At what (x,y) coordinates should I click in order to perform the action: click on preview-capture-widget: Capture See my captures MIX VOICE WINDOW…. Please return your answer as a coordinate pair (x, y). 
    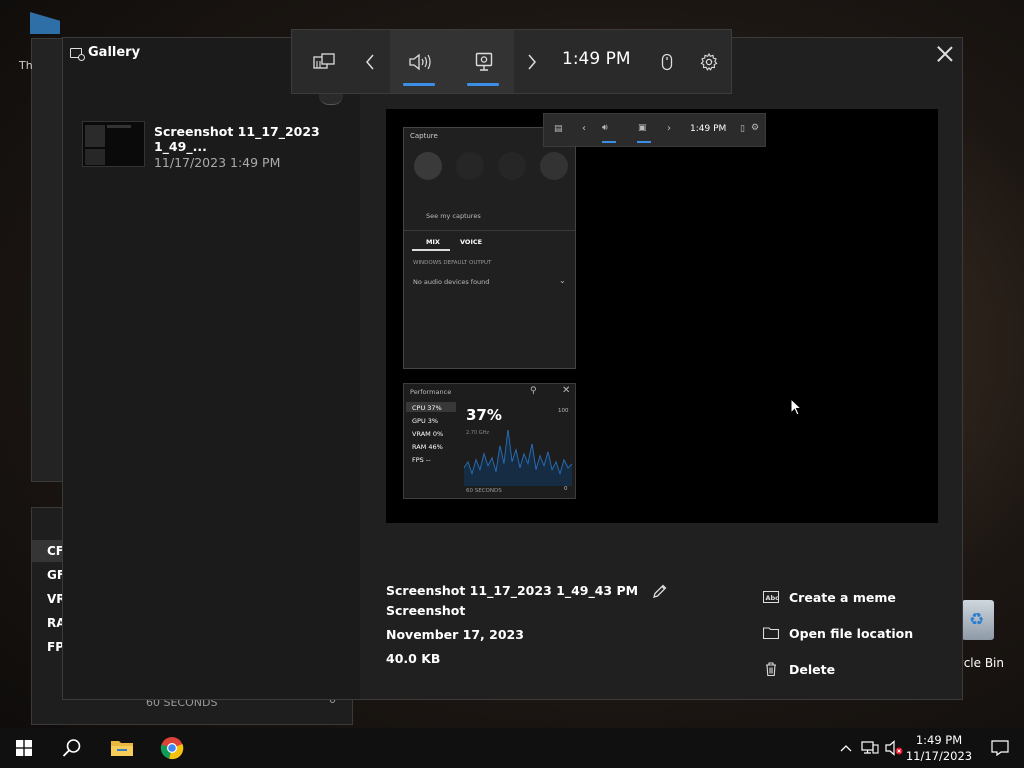
    Looking at the image, I should click on (489, 248).